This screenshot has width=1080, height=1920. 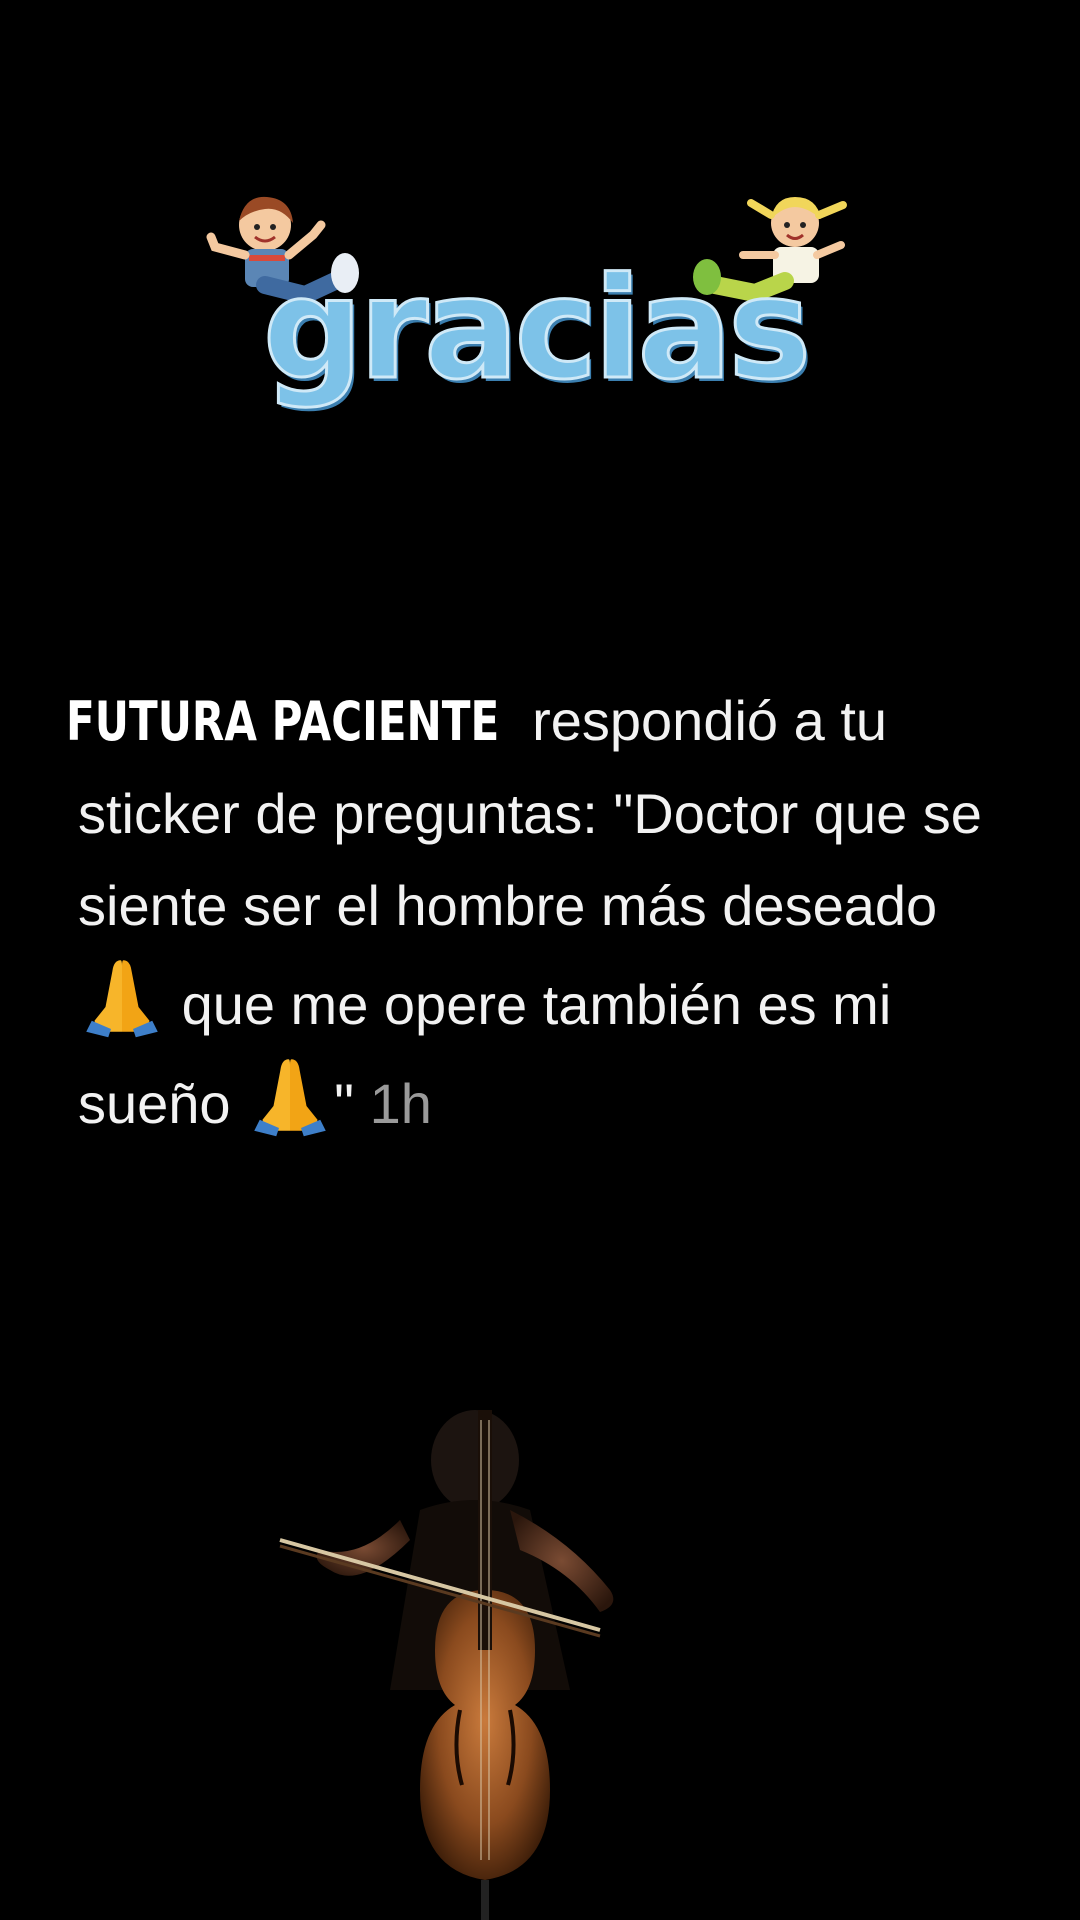 I want to click on cellist-photo-icon, so click(x=446, y=1665).